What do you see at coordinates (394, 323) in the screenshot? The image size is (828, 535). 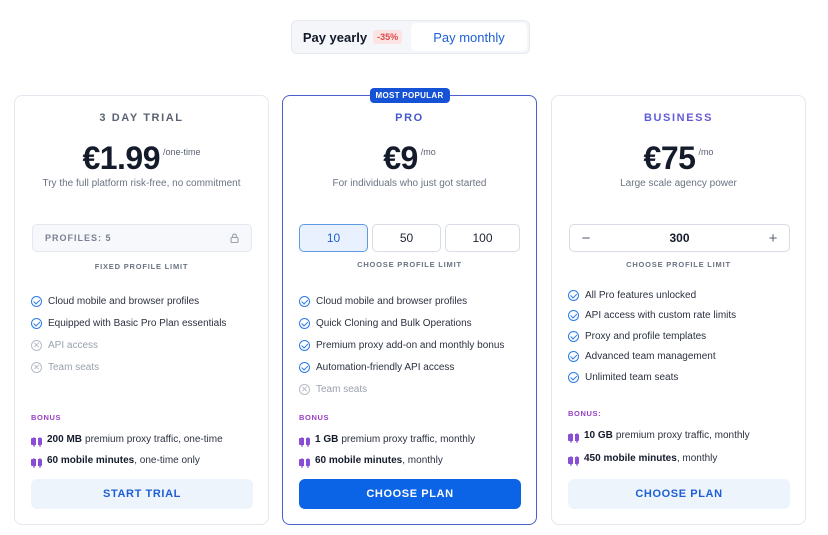 I see `feature-text: Quick Cloning and Bulk Operations` at bounding box center [394, 323].